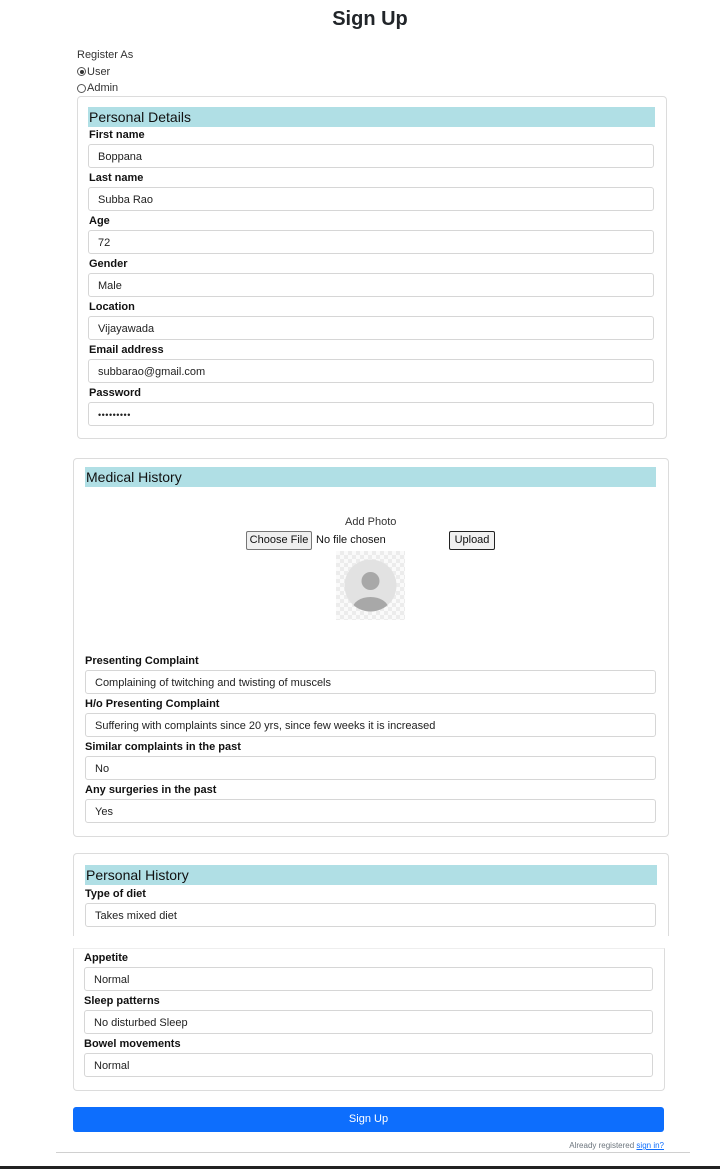 The height and width of the screenshot is (1169, 720). Describe the element at coordinates (371, 117) in the screenshot. I see `personal-details-heading: Personal Details` at that location.